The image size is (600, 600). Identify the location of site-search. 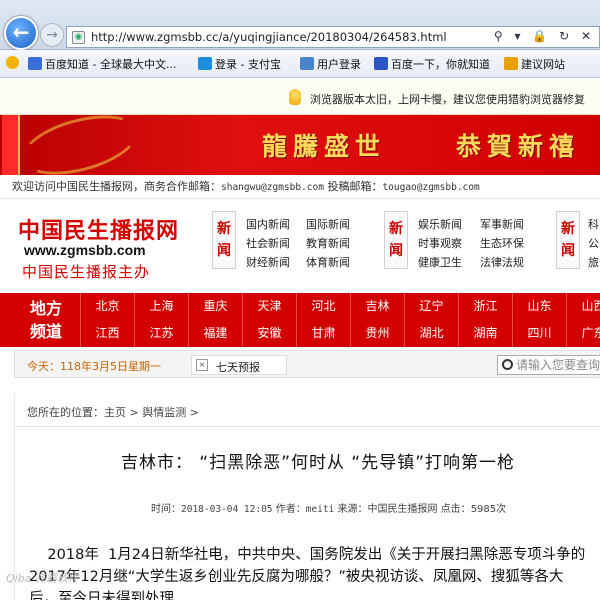
(548, 365).